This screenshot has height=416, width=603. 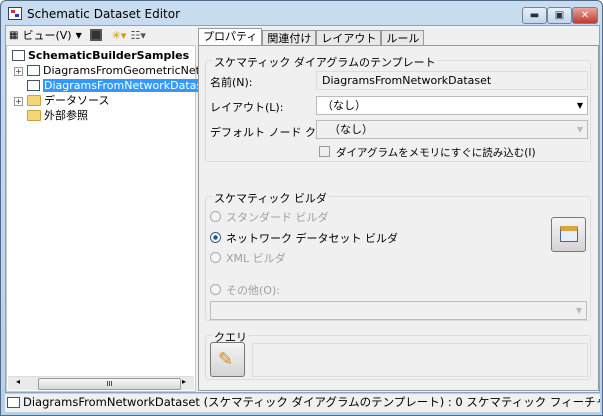 I want to click on scroll-left-icon: ◂, so click(x=18, y=381).